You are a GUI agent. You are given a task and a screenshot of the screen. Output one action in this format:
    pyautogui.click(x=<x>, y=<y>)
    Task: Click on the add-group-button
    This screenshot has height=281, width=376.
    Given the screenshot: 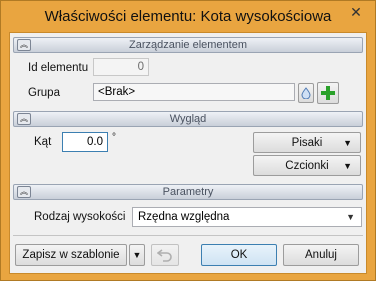 What is the action you would take?
    pyautogui.click(x=328, y=93)
    